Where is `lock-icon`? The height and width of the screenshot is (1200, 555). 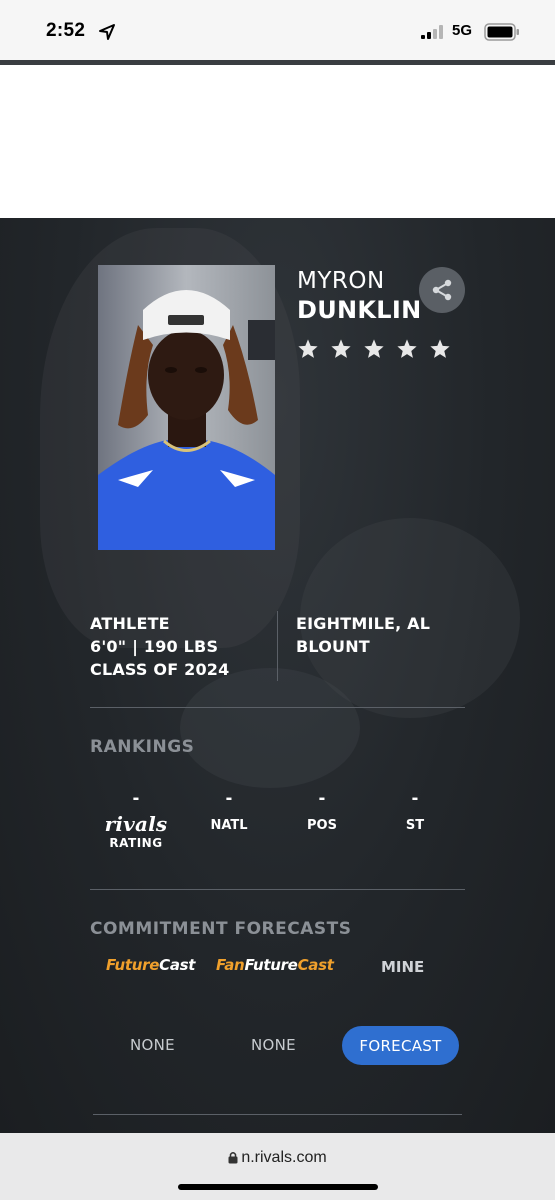
lock-icon is located at coordinates (233, 1158).